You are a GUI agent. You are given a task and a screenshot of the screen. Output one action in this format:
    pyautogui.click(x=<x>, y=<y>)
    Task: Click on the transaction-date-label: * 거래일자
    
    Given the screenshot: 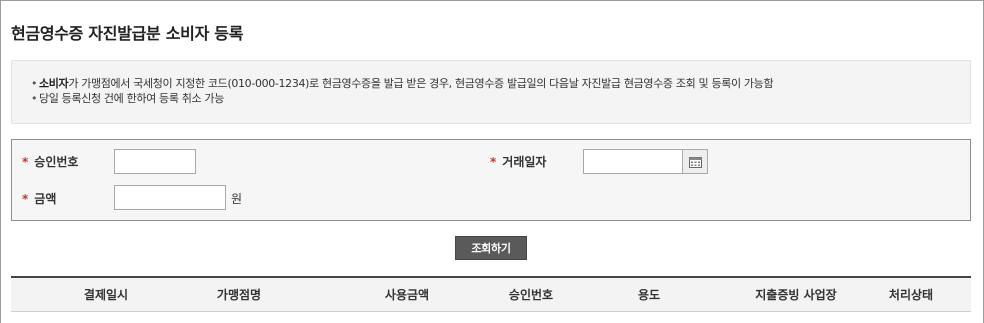 What is the action you would take?
    pyautogui.click(x=518, y=162)
    